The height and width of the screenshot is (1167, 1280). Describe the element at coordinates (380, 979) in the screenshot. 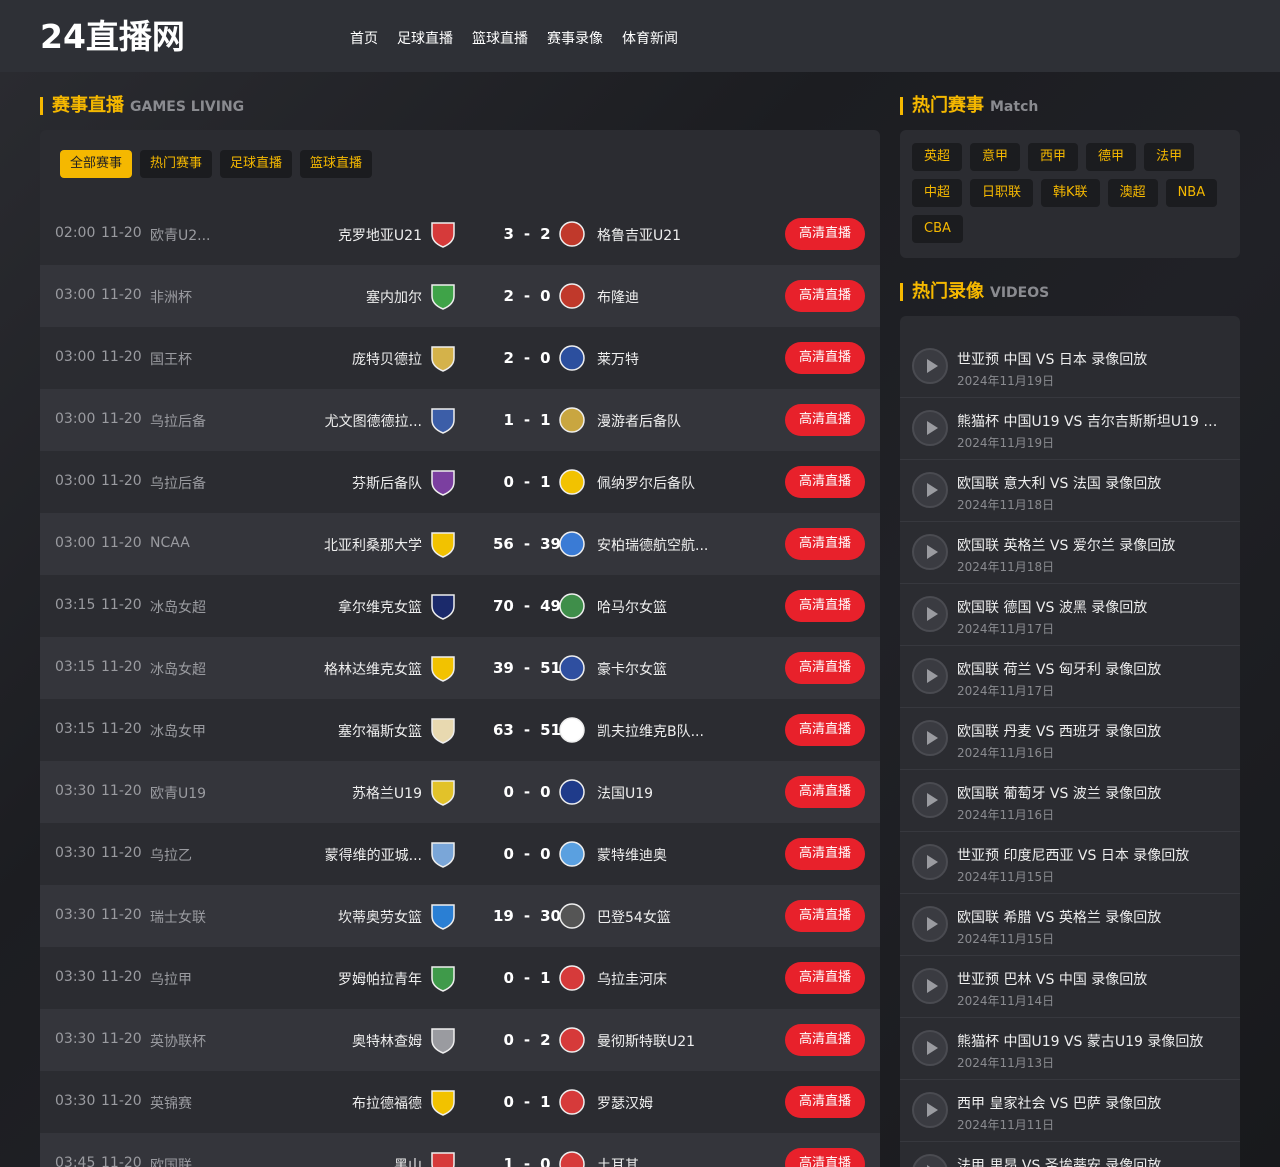

I see `home-team-name: 罗姆帕拉青年` at that location.